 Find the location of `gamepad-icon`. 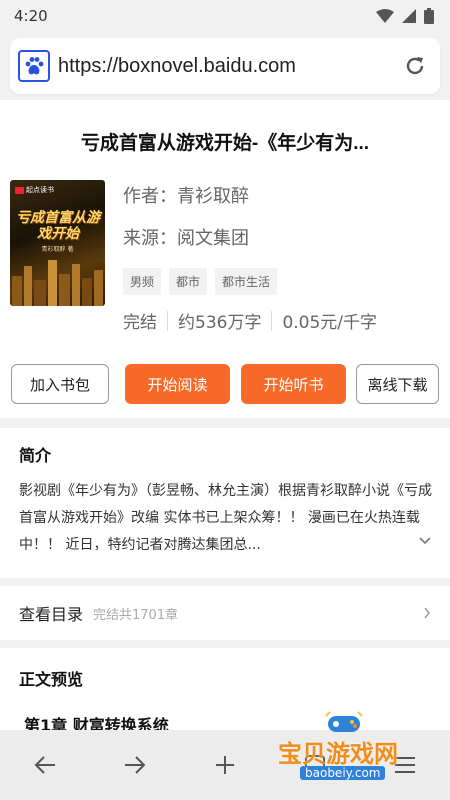

gamepad-icon is located at coordinates (344, 721).